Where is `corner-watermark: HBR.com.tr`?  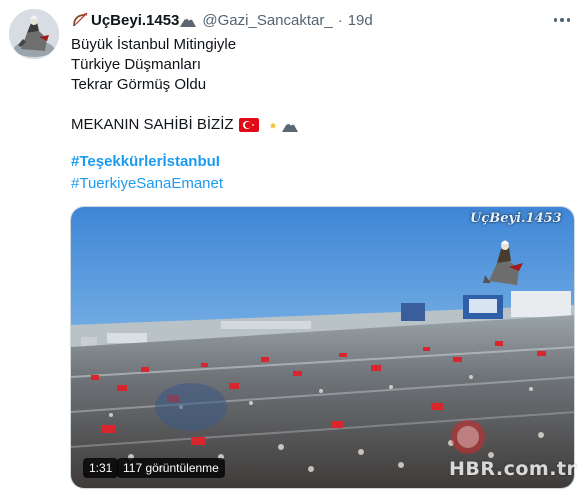 corner-watermark: HBR.com.tr is located at coordinates (513, 469).